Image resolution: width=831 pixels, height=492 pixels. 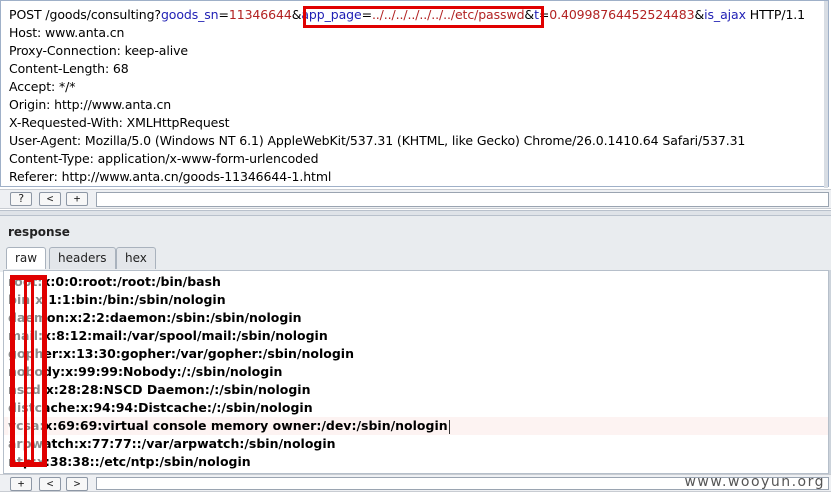 What do you see at coordinates (67, 32) in the screenshot?
I see `request-header-line: Host: www.anta.cn` at bounding box center [67, 32].